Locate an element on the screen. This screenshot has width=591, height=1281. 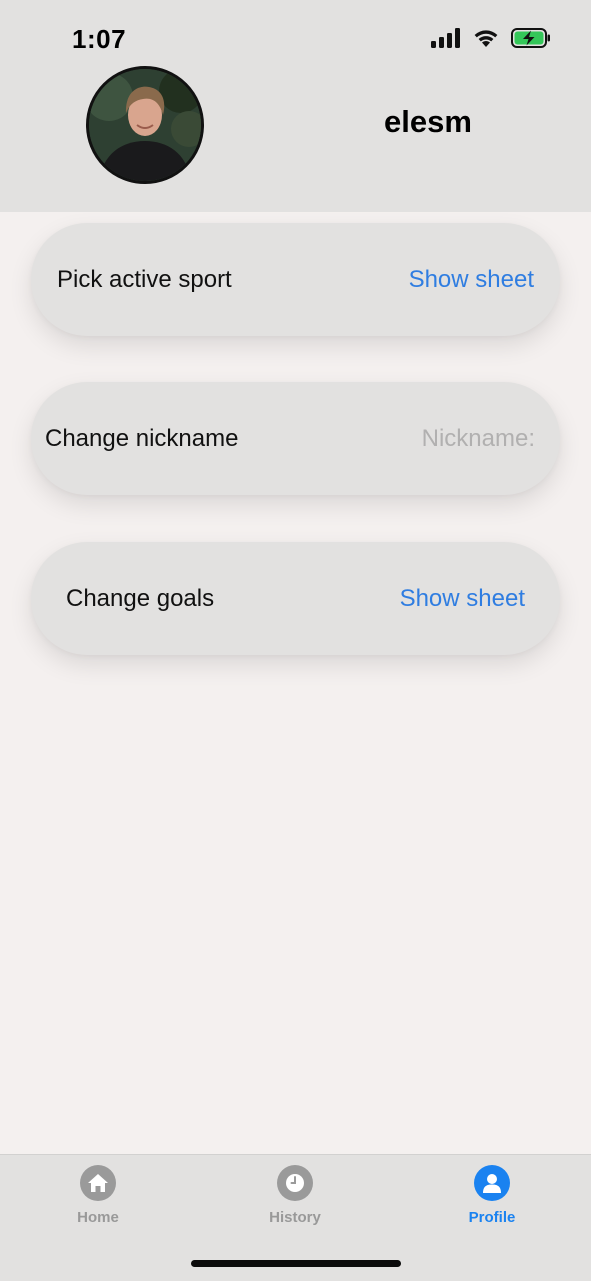
tab-profile: Profile is located at coordinates (492, 1195).